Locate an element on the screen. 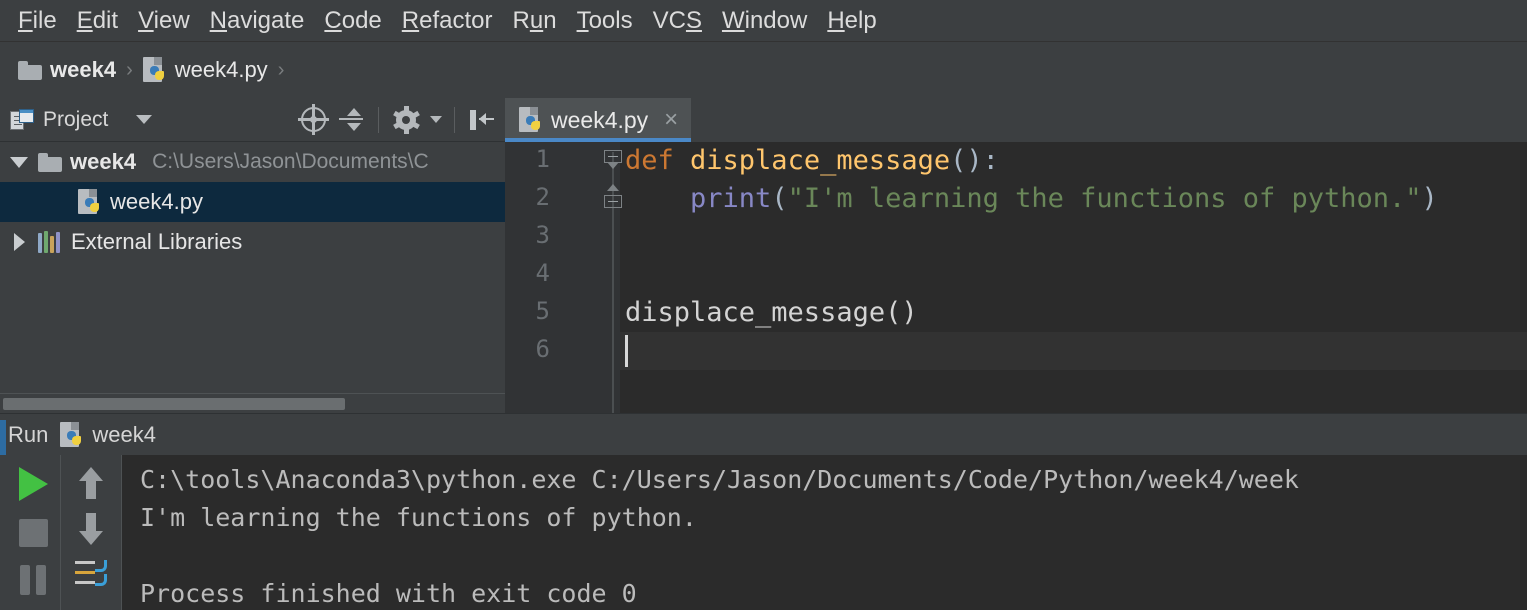 The image size is (1527, 610). line-number: 4 is located at coordinates (542, 273).